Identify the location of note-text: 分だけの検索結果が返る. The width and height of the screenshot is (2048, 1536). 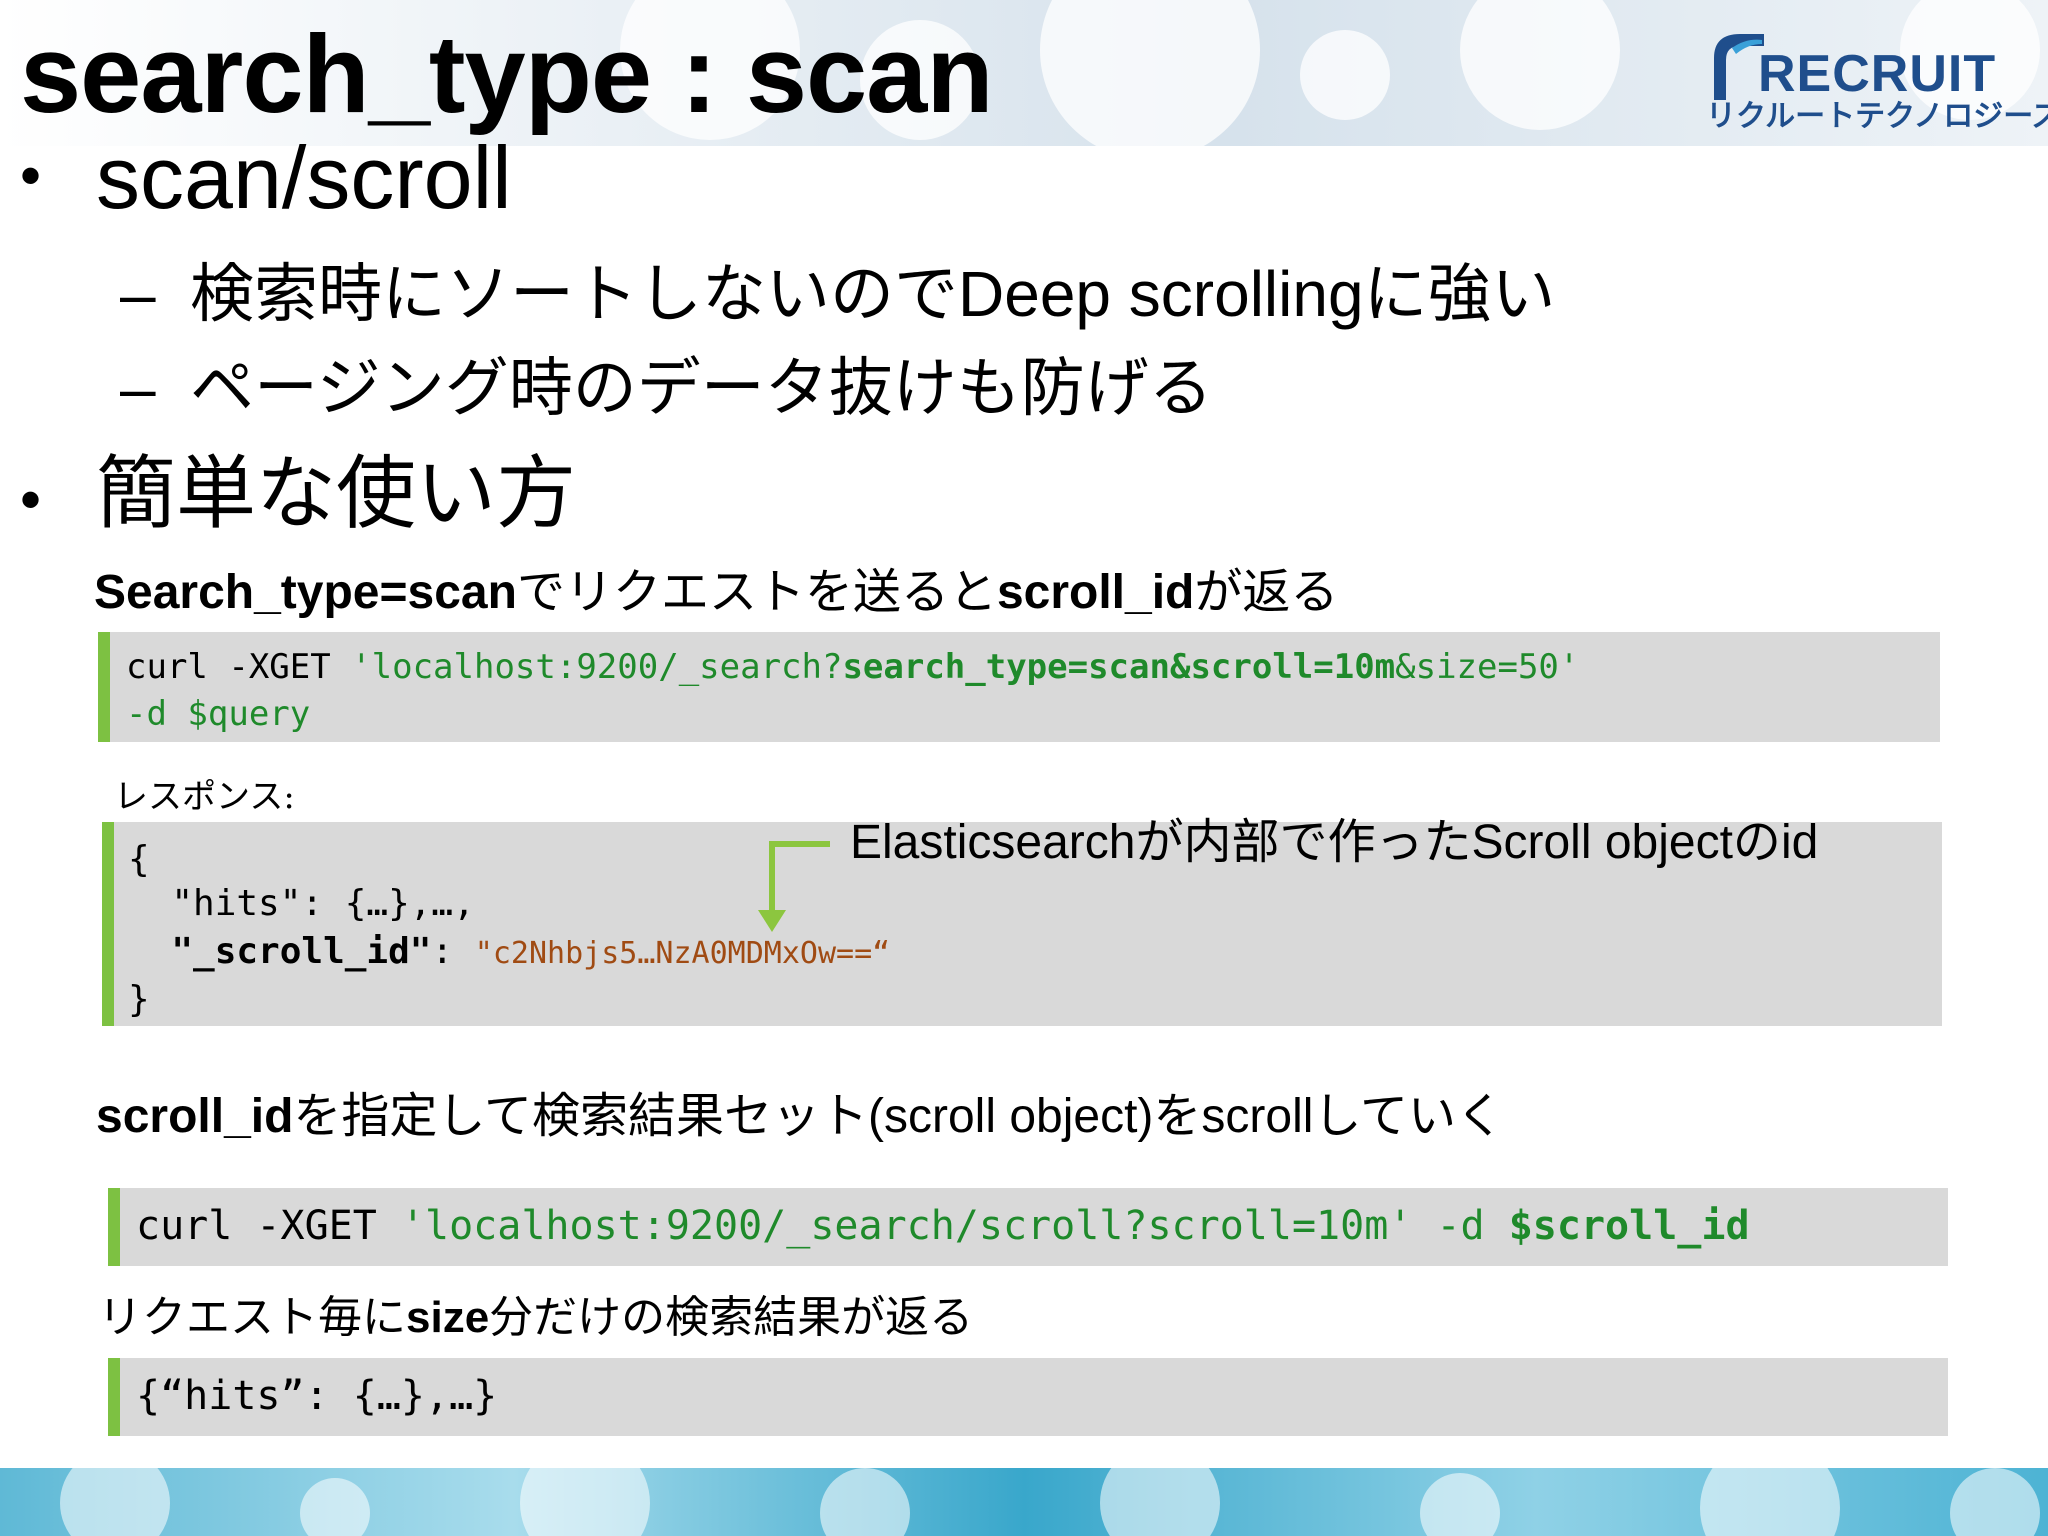
(731, 1317).